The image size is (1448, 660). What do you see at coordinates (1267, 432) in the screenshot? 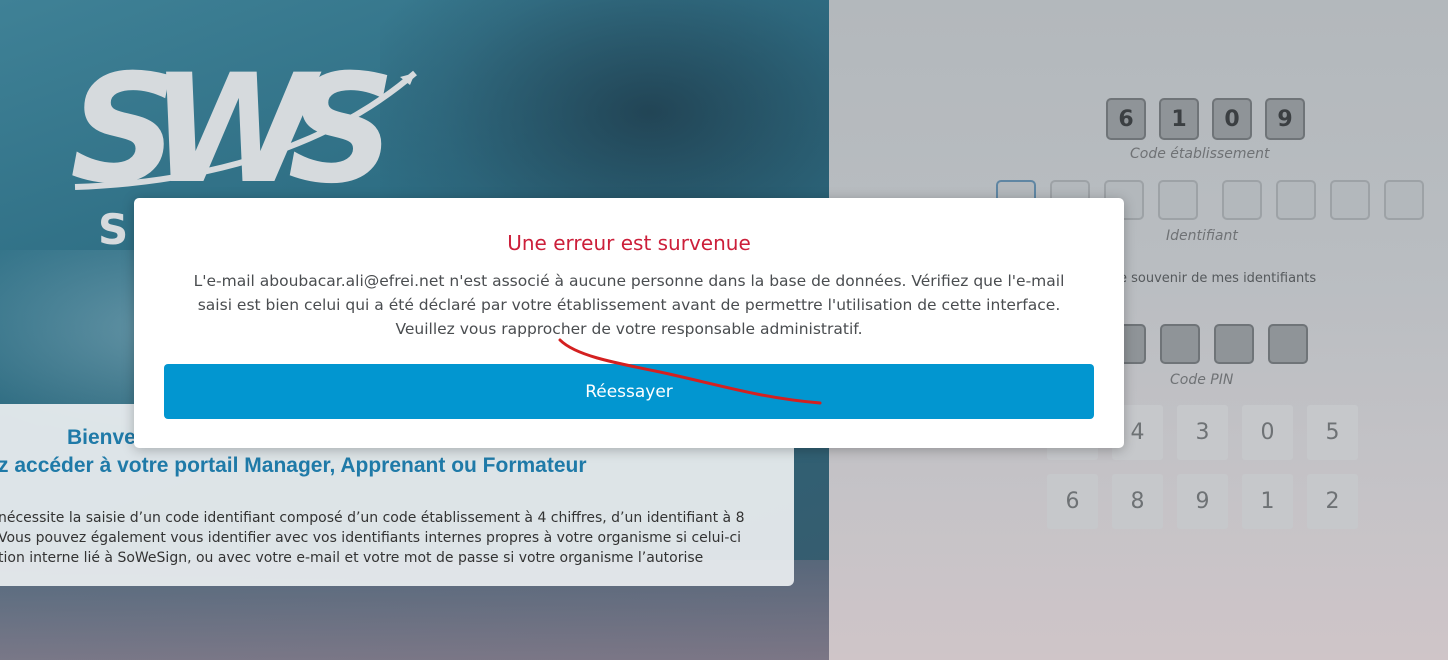
I see `keypad-key: 0` at bounding box center [1267, 432].